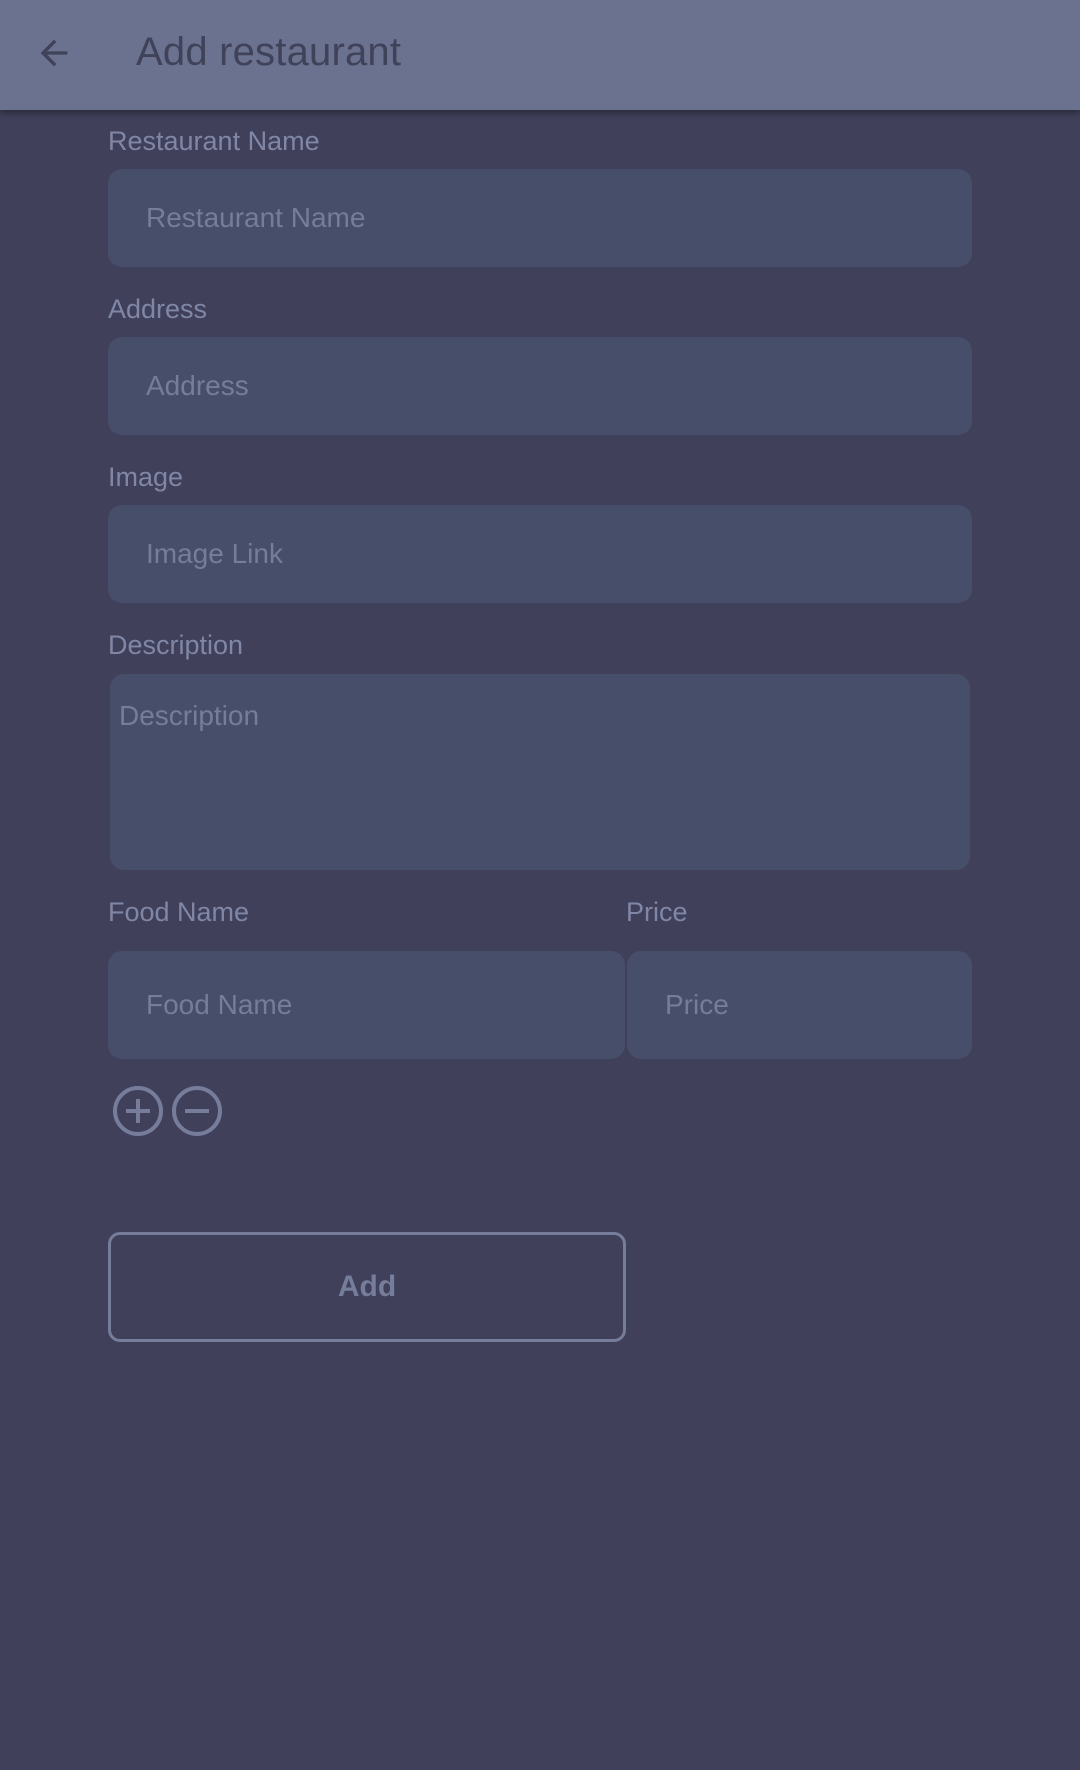  I want to click on address-label: Address, so click(158, 309).